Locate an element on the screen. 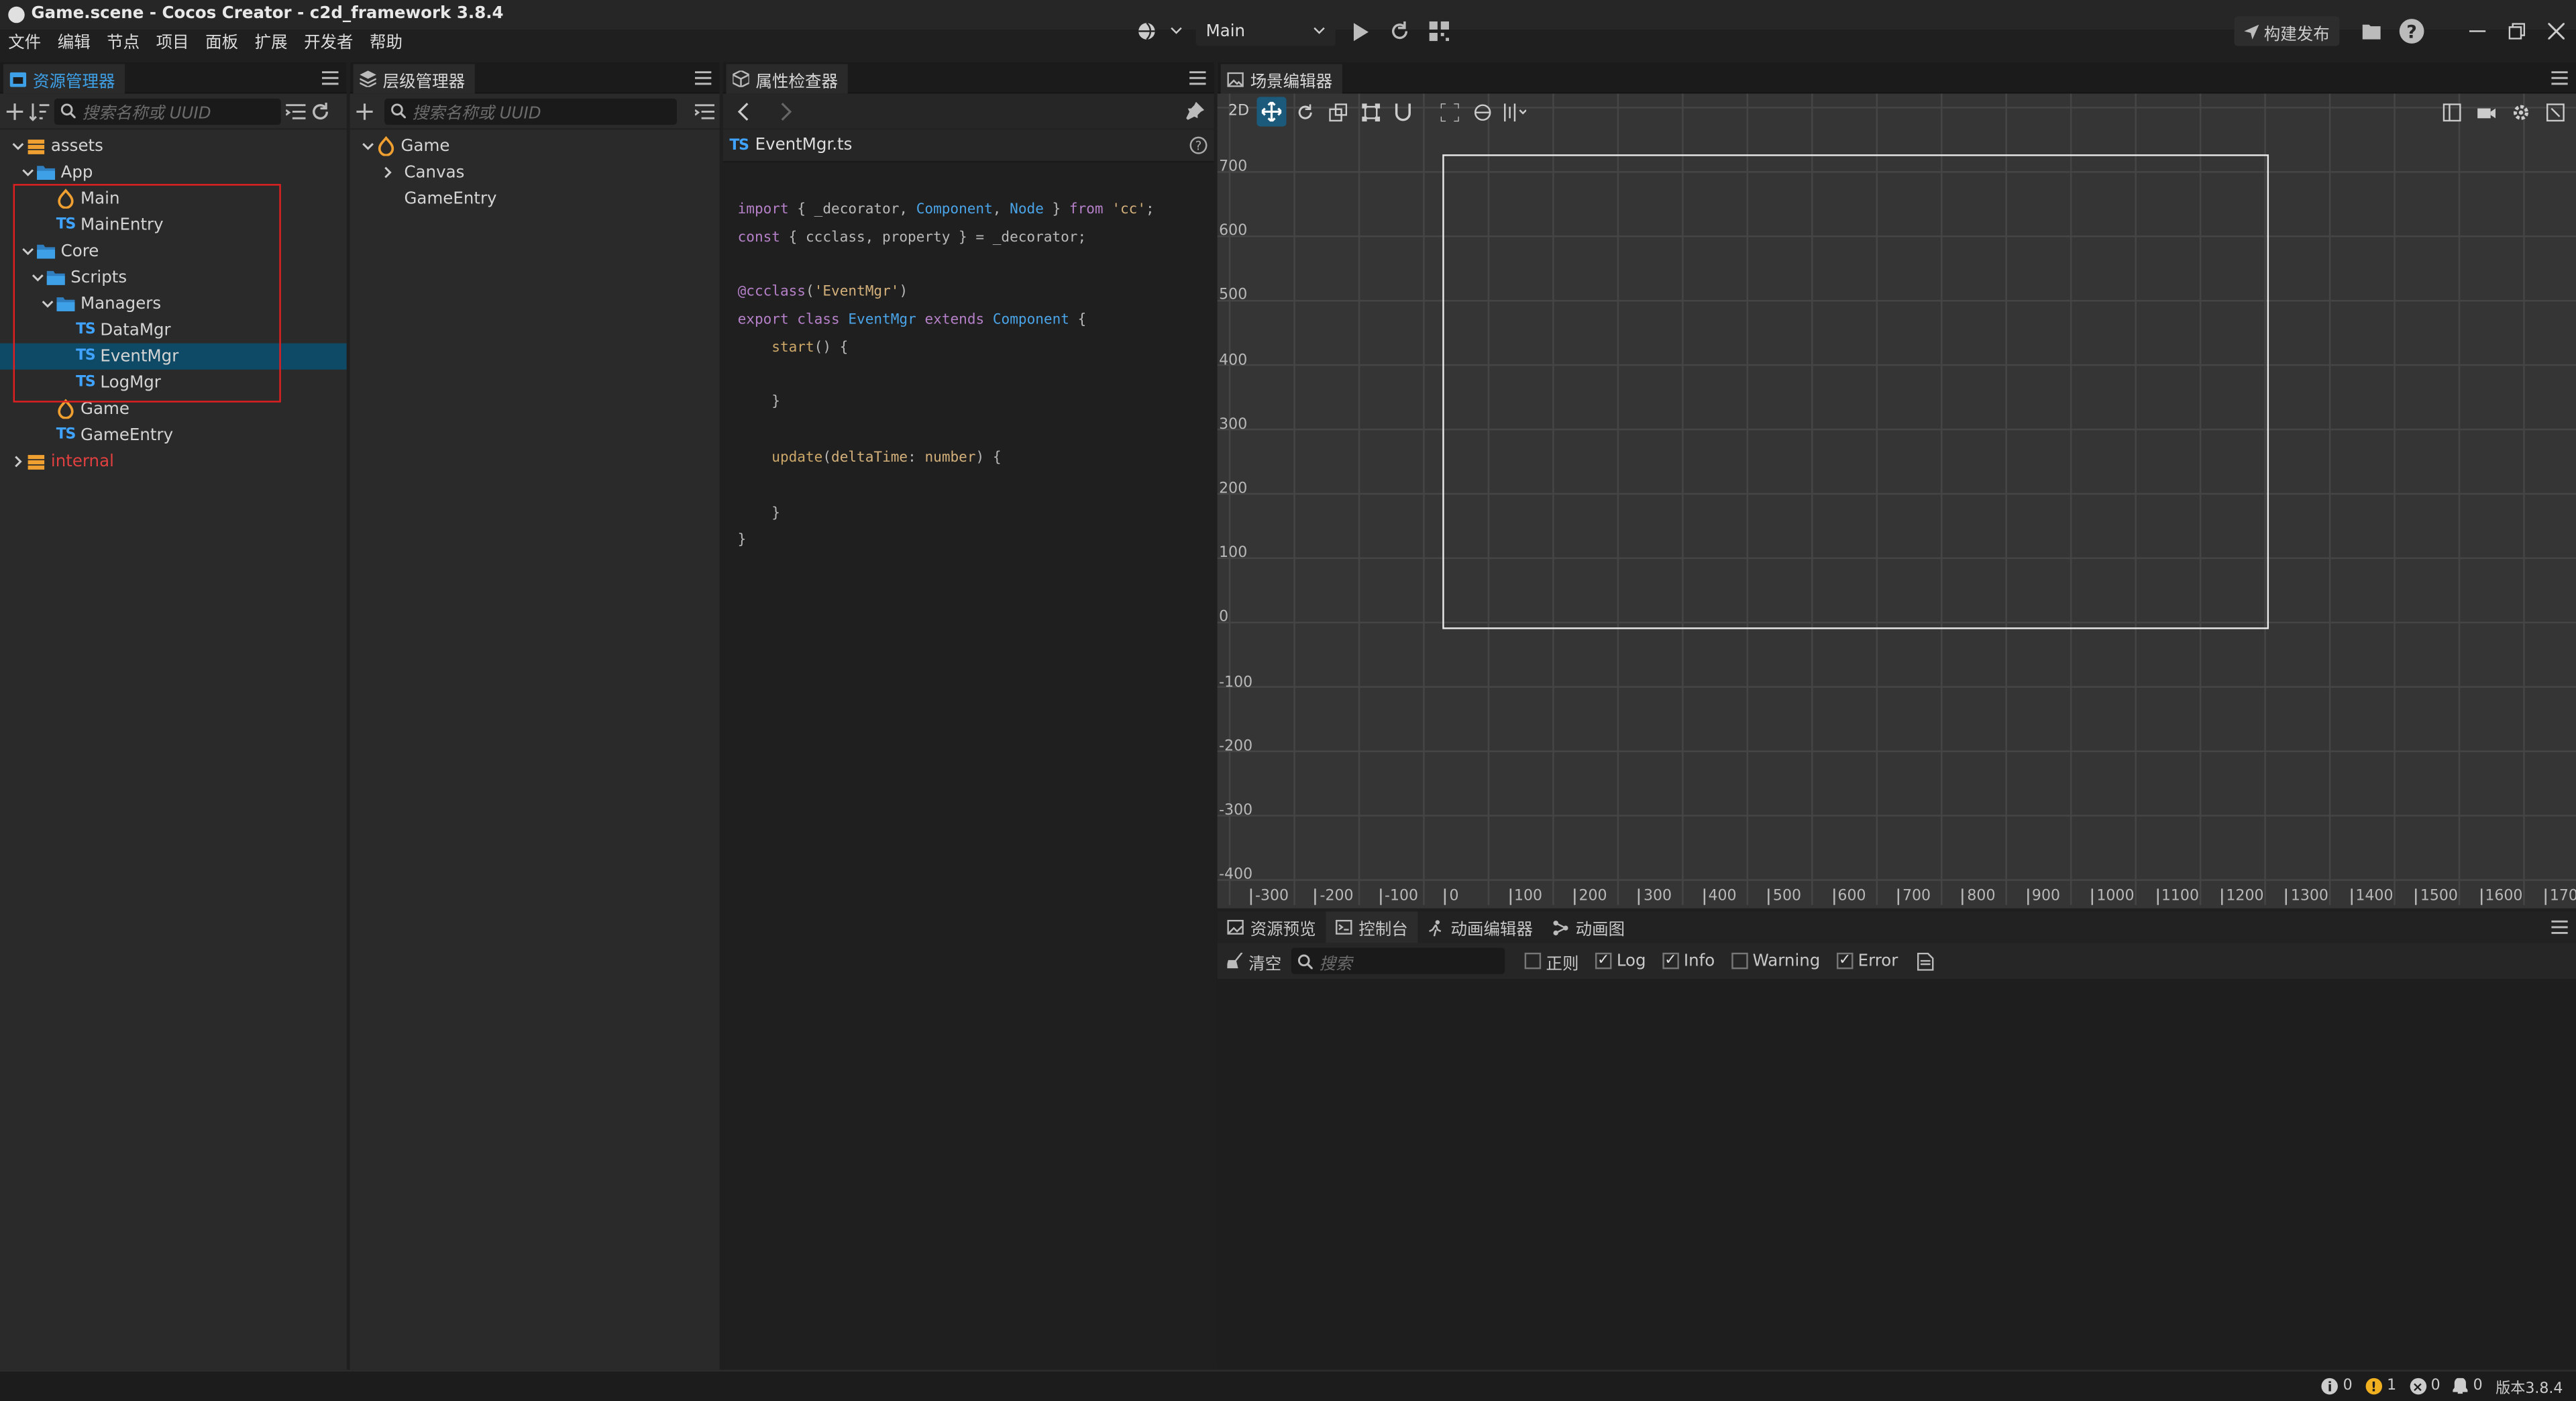  hierarchy-tree-row: Canvas is located at coordinates (535, 172).